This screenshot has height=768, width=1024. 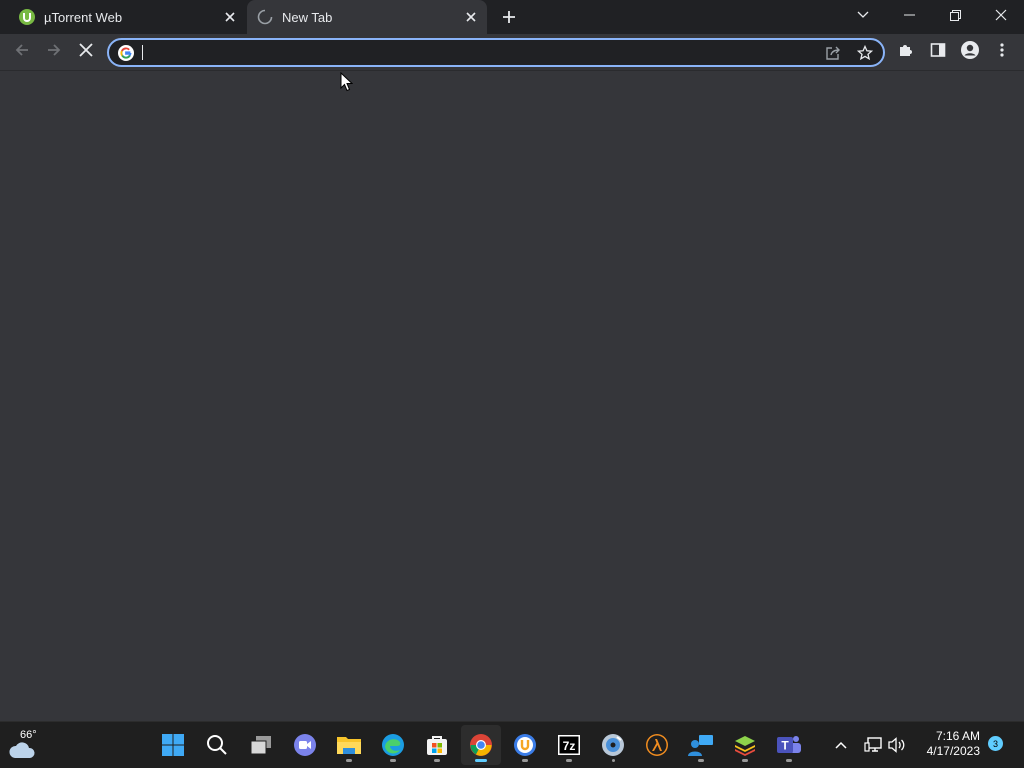 What do you see at coordinates (54, 50) in the screenshot?
I see `forward-button` at bounding box center [54, 50].